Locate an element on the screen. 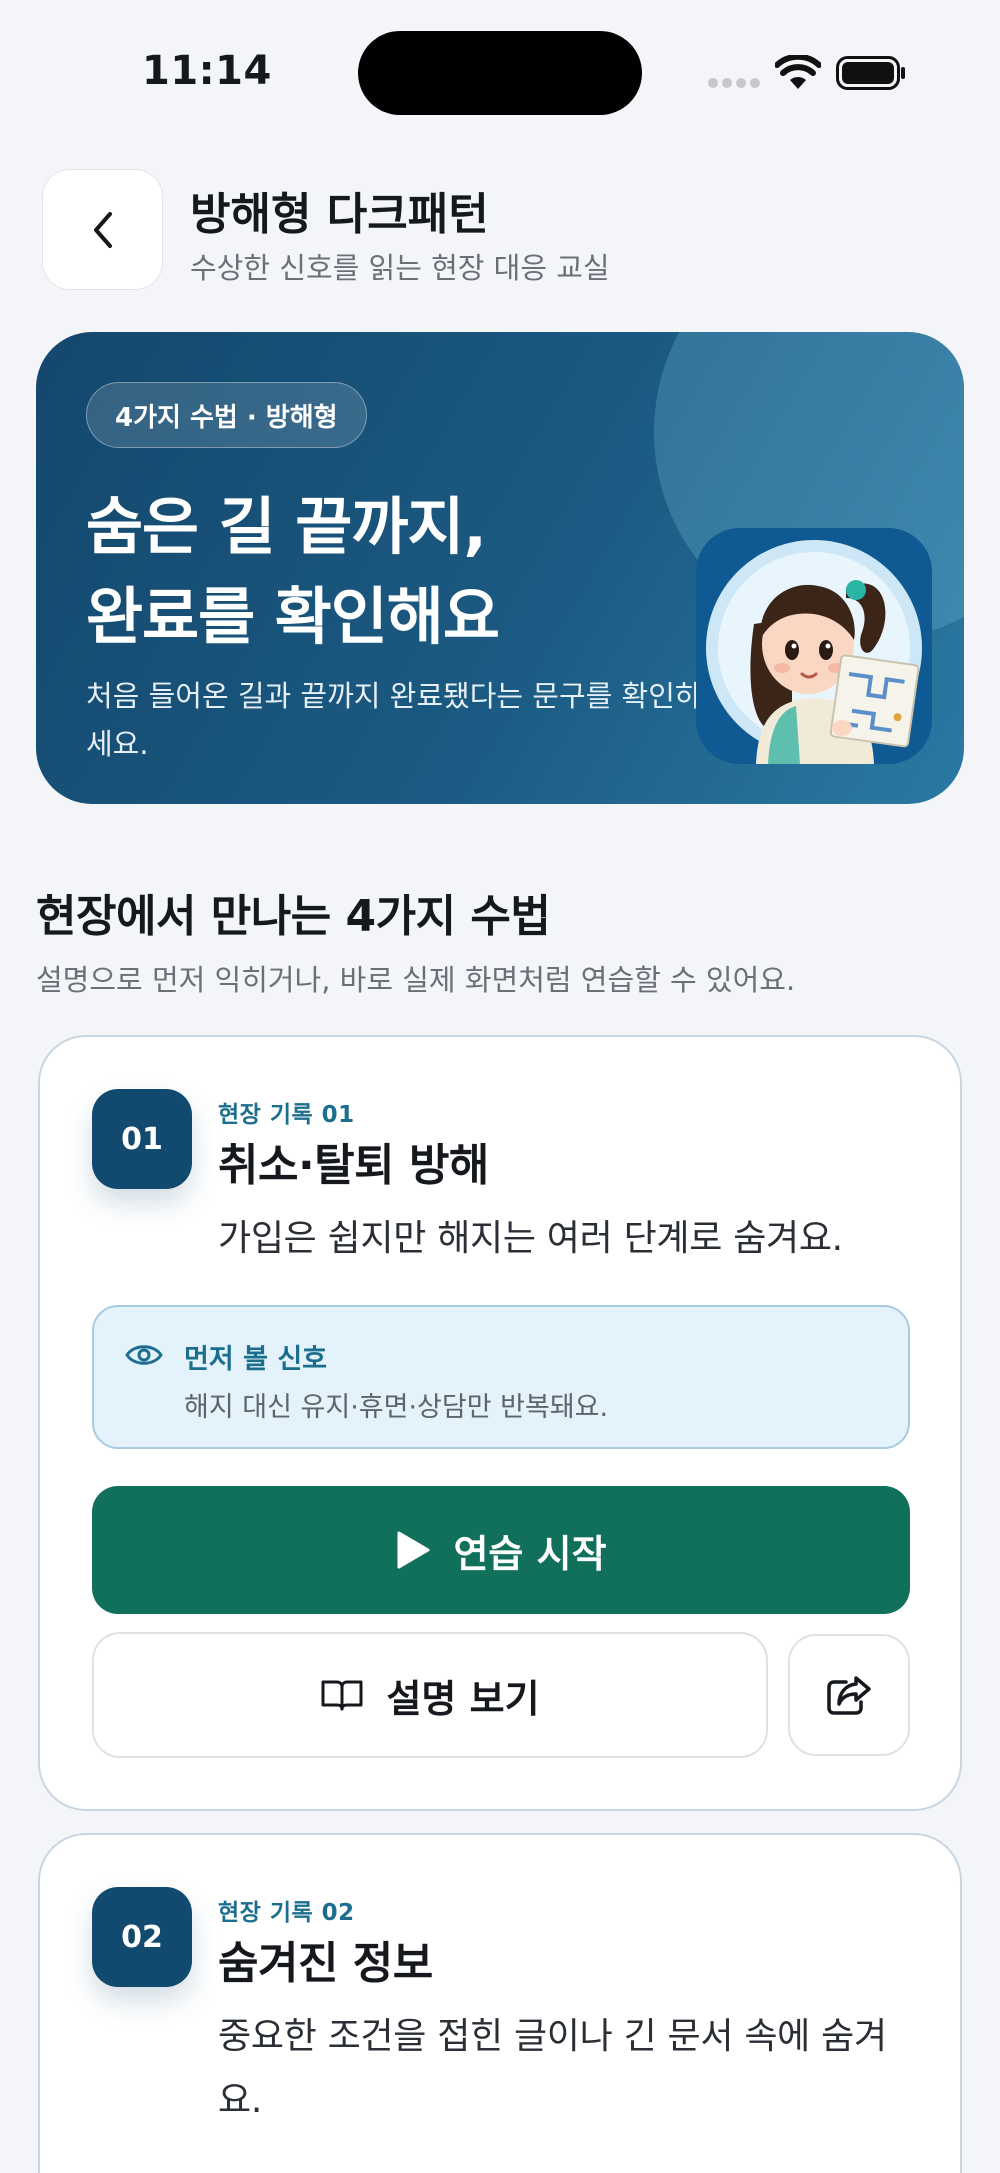  practice-start-button: 연습 시작 is located at coordinates (501, 1550).